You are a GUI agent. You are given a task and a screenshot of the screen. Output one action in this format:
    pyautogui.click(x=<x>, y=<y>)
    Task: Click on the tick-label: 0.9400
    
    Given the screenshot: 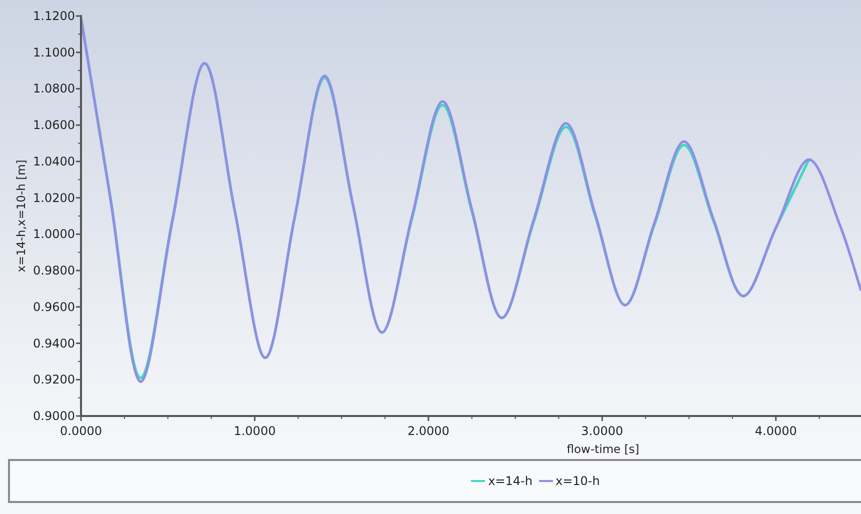 What is the action you would take?
    pyautogui.click(x=54, y=343)
    